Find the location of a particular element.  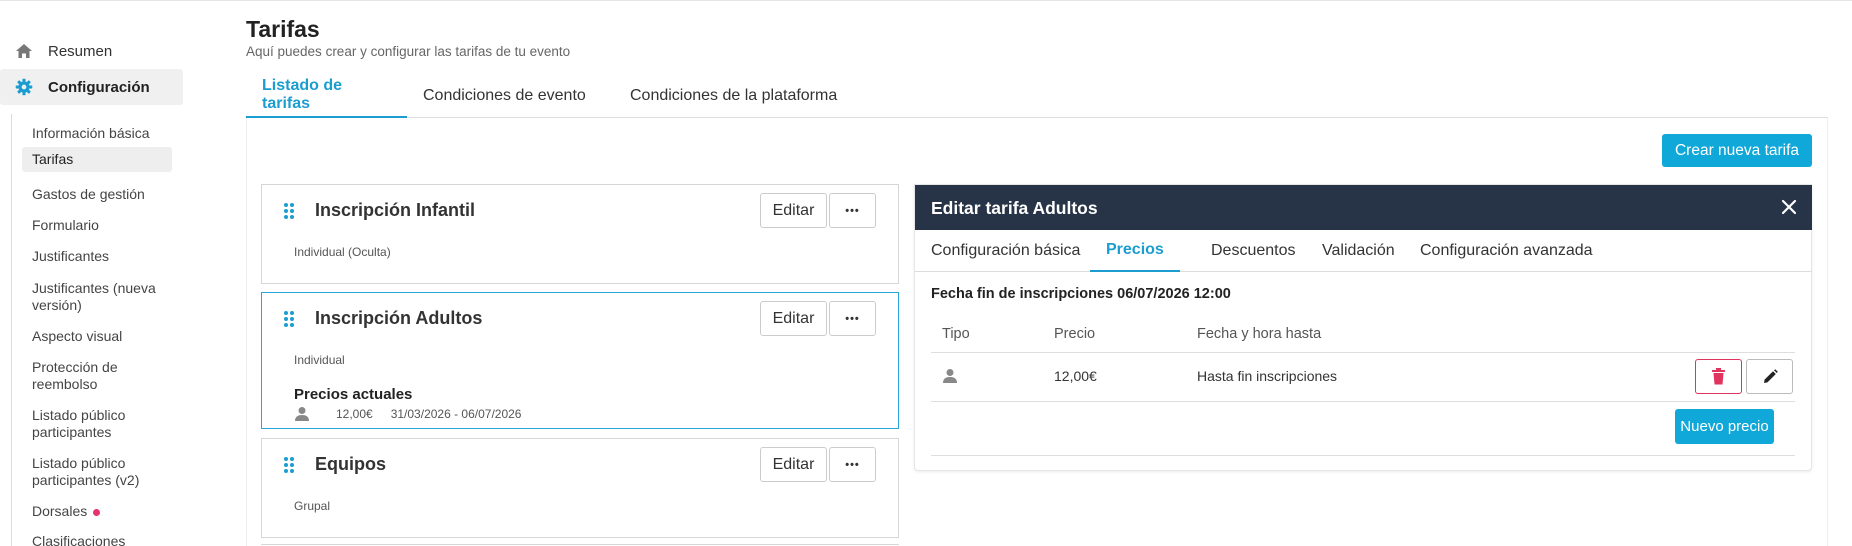

current-price: 12,00€ is located at coordinates (354, 414).